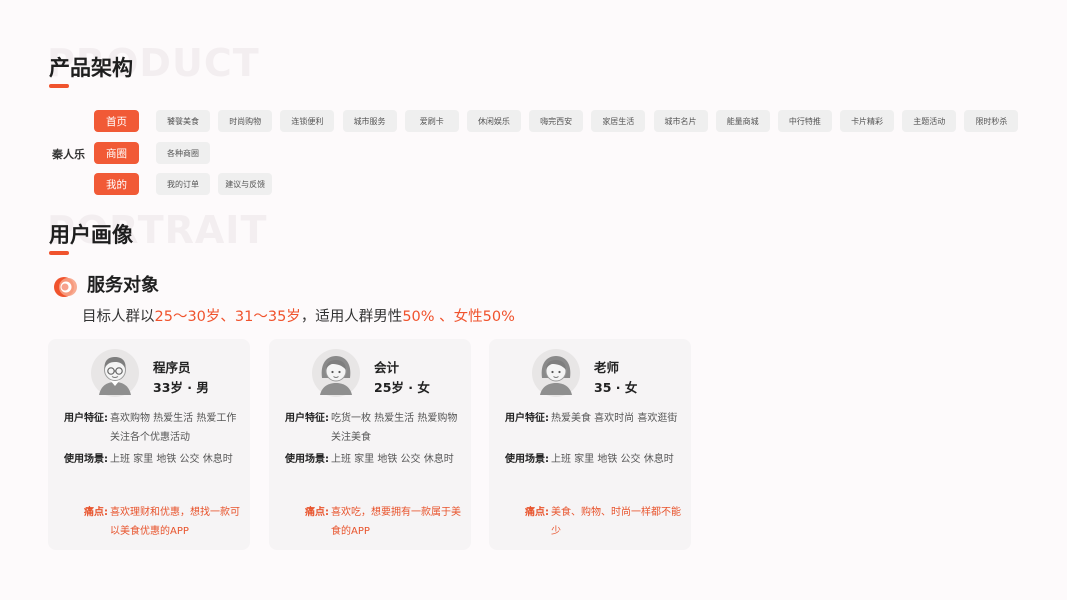 This screenshot has width=1067, height=600. What do you see at coordinates (245, 121) in the screenshot?
I see `menu-item: 时尚购物` at bounding box center [245, 121].